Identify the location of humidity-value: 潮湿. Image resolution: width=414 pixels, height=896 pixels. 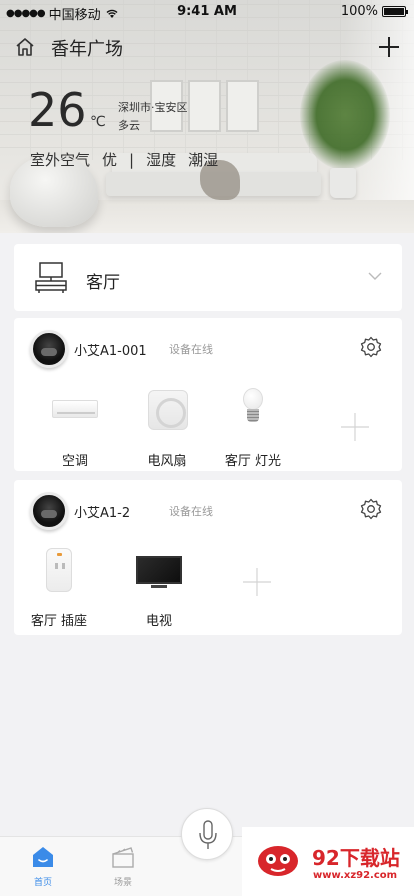
(203, 160).